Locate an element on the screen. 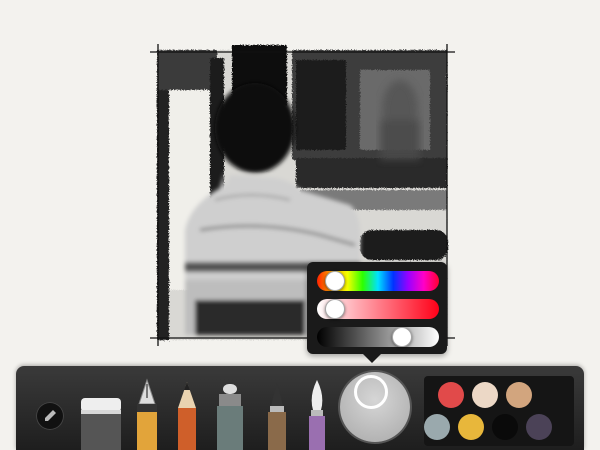 The width and height of the screenshot is (600, 450). saturation-slider-knob is located at coordinates (335, 309).